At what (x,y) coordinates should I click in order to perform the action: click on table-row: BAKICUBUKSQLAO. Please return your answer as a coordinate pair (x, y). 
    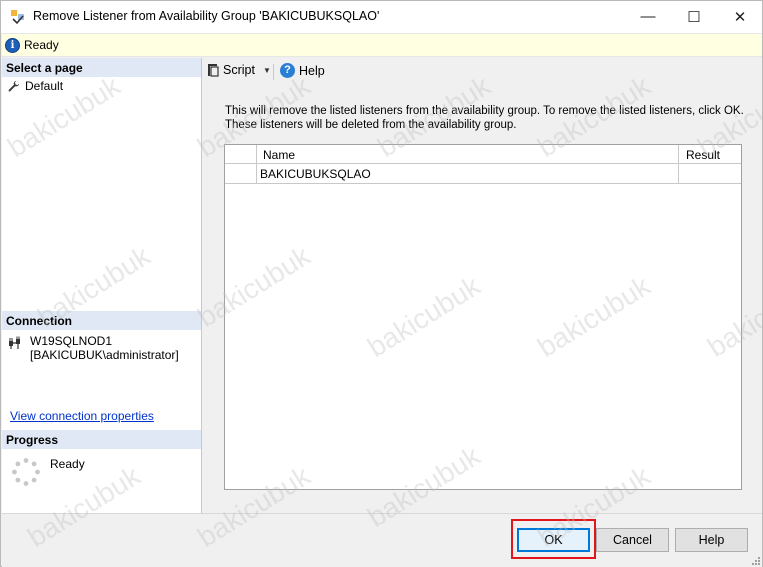
    Looking at the image, I should click on (483, 174).